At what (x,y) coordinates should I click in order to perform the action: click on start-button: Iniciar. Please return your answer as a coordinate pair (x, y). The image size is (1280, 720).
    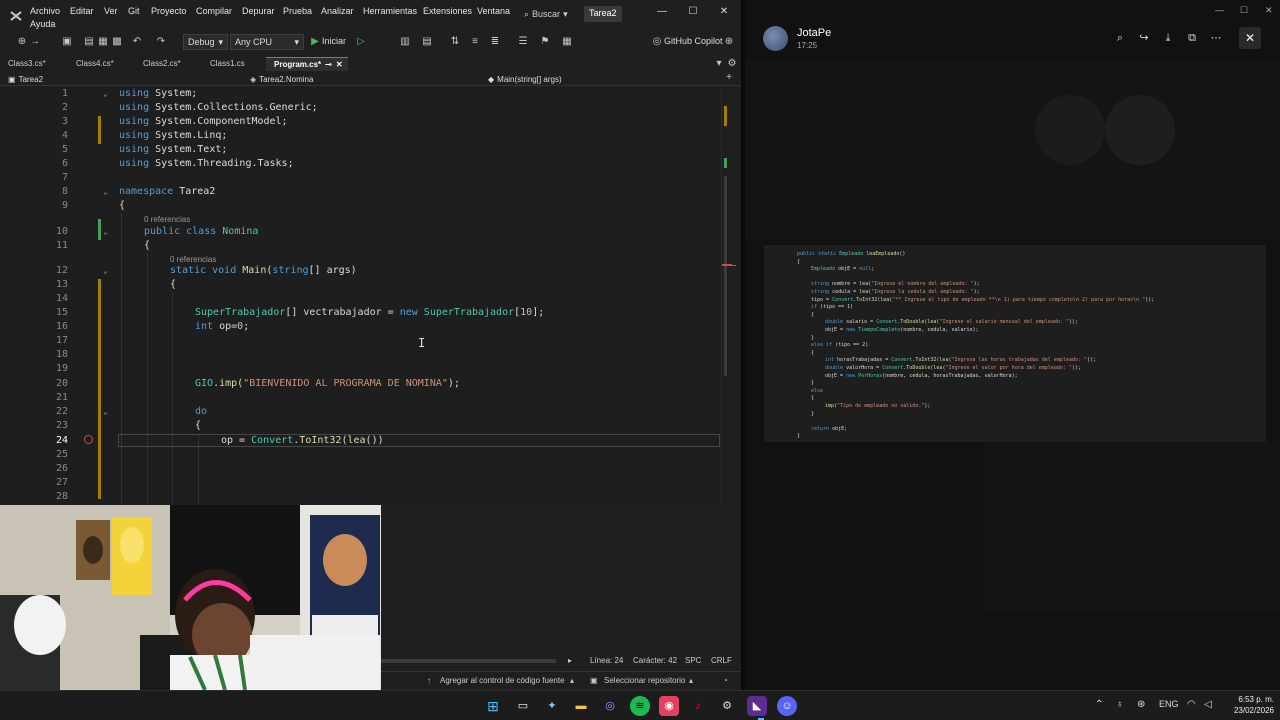
    Looking at the image, I should click on (334, 41).